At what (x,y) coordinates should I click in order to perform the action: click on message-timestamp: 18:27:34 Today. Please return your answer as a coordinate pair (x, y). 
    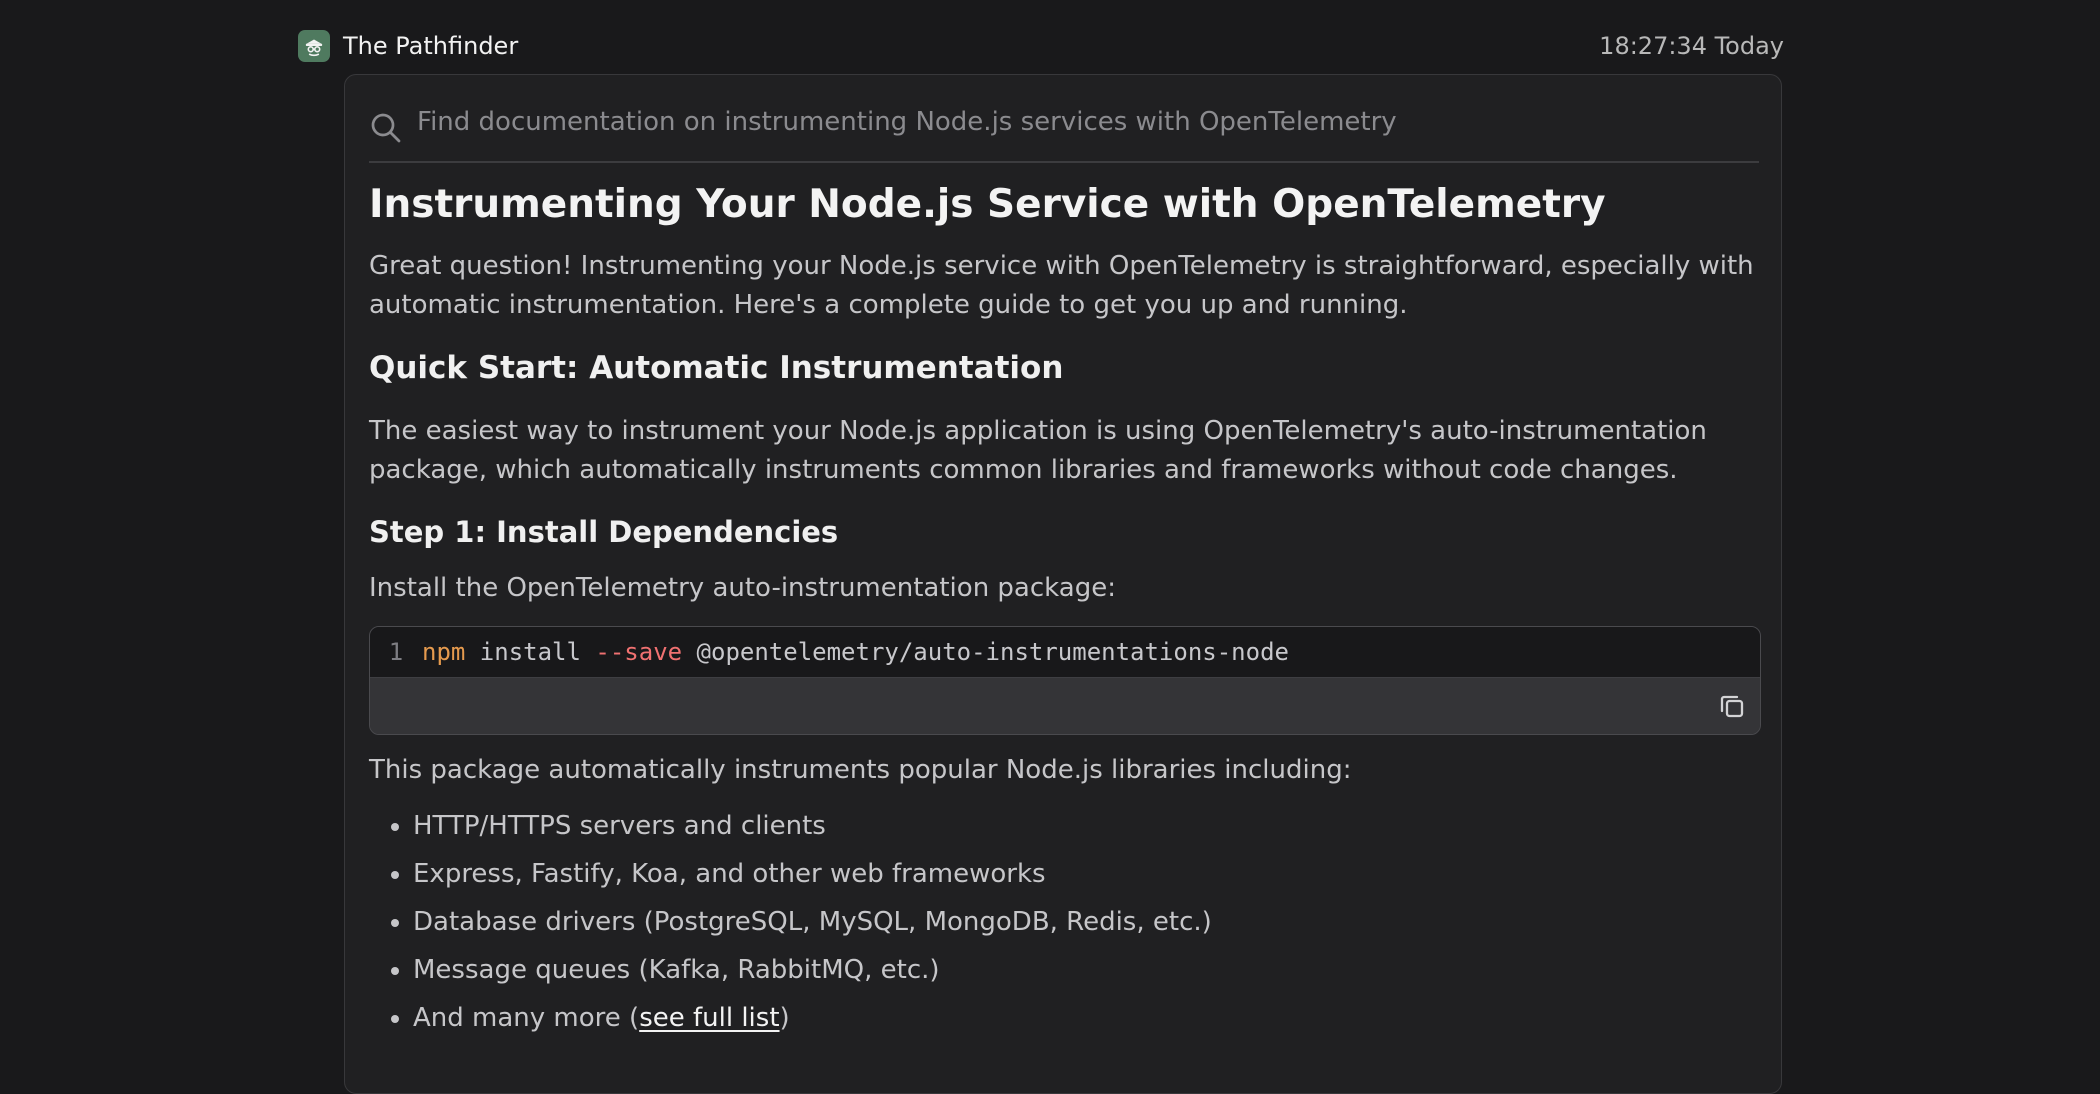
    Looking at the image, I should click on (1691, 46).